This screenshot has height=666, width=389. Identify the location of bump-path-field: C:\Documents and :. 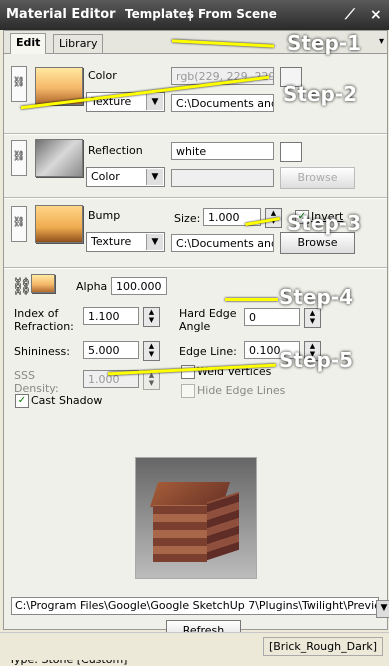
(222, 243).